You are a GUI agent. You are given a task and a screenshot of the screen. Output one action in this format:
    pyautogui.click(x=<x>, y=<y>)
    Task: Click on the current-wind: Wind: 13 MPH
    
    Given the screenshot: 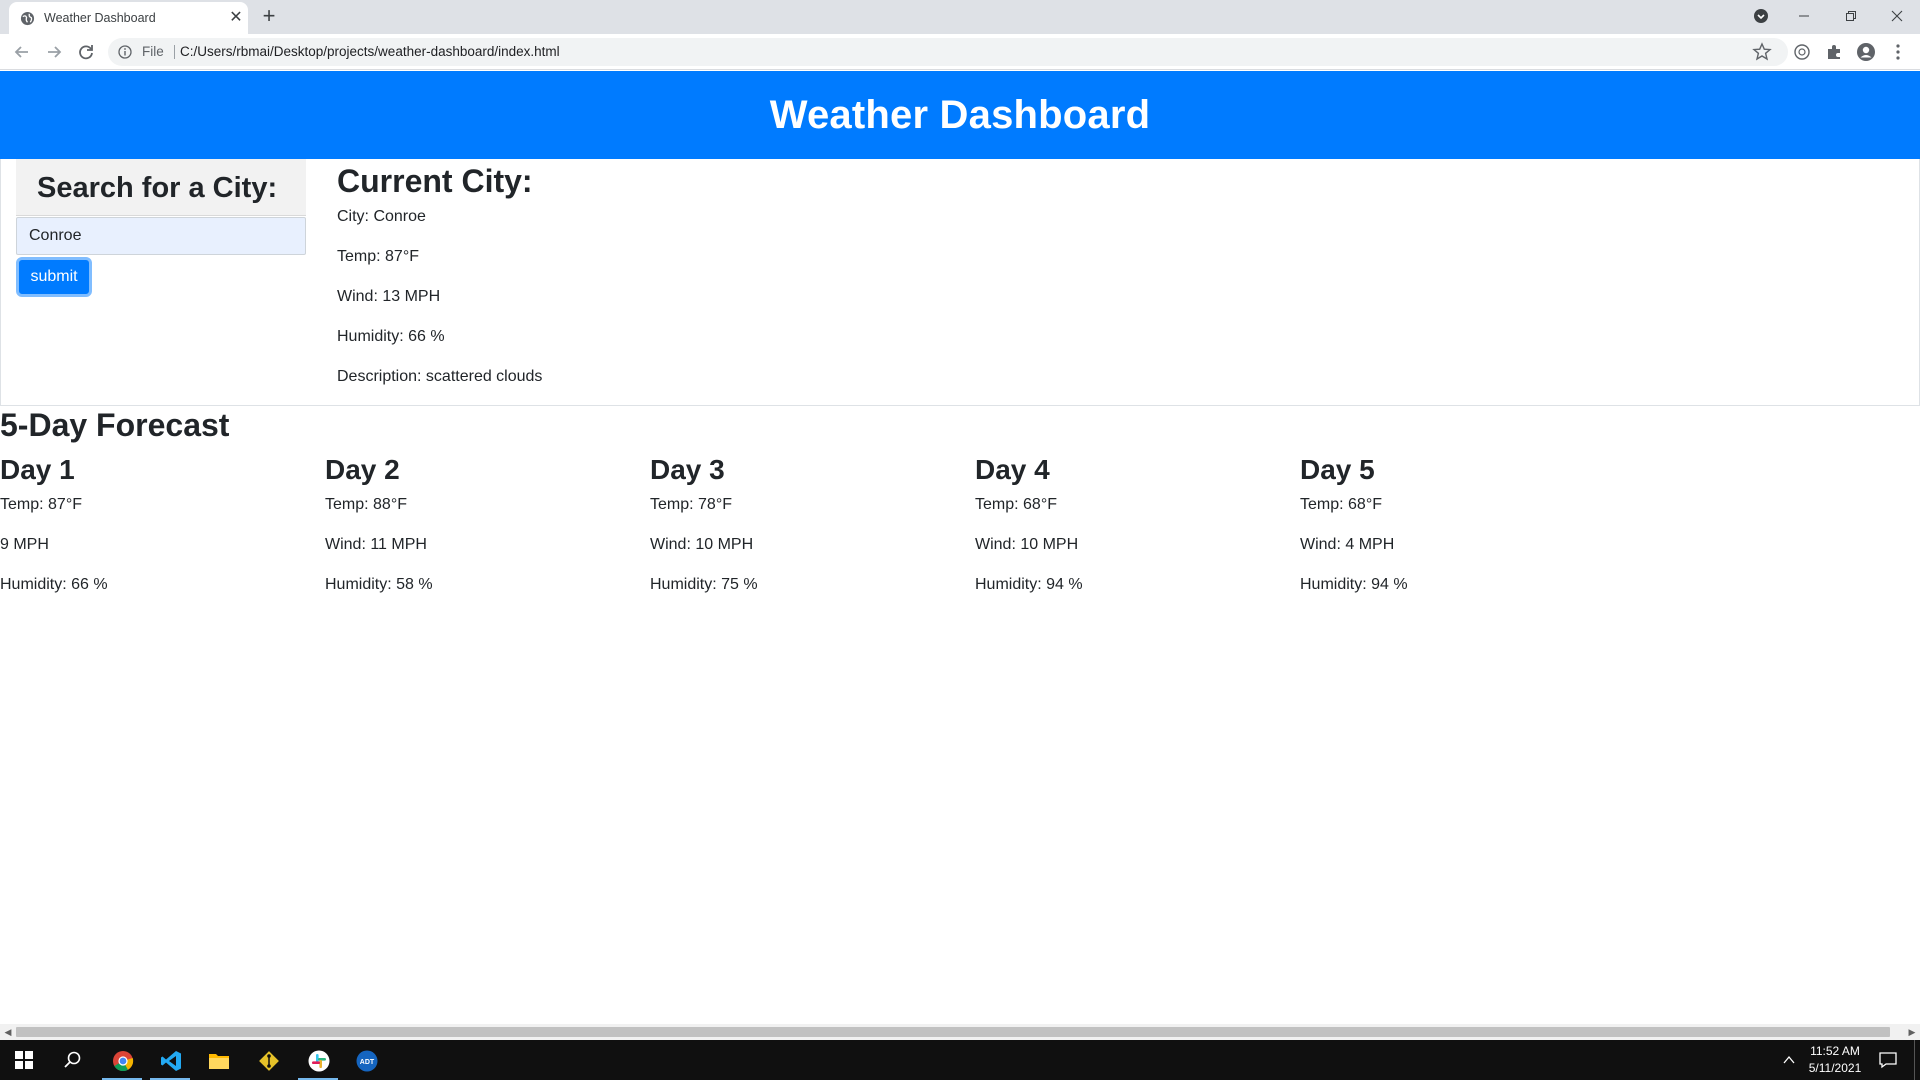 What is the action you would take?
    pyautogui.click(x=389, y=296)
    